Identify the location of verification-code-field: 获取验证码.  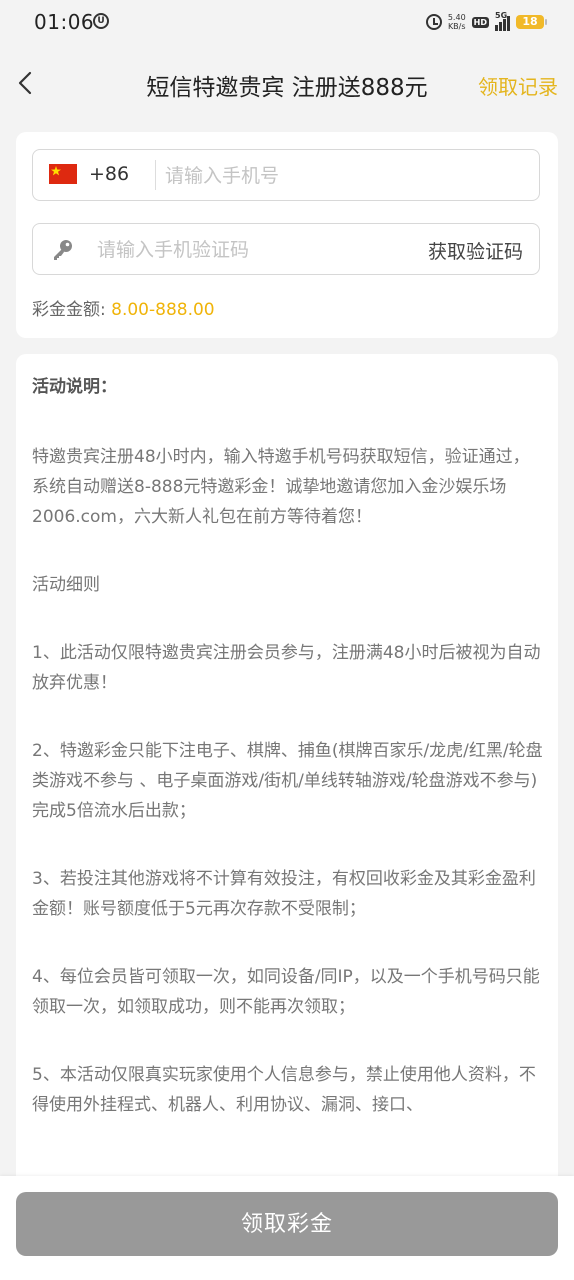
(286, 249).